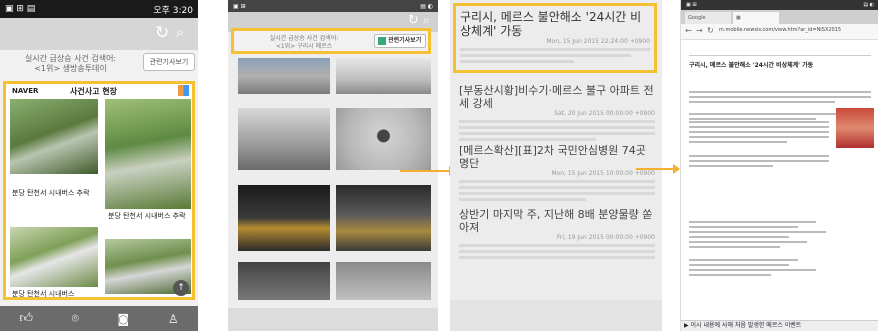 This screenshot has width=878, height=331. What do you see at coordinates (99, 63) in the screenshot?
I see `alert-banner: 실시간 급상승 사건 검색어: <1위> 생방송투데이 관련기사보기` at bounding box center [99, 63].